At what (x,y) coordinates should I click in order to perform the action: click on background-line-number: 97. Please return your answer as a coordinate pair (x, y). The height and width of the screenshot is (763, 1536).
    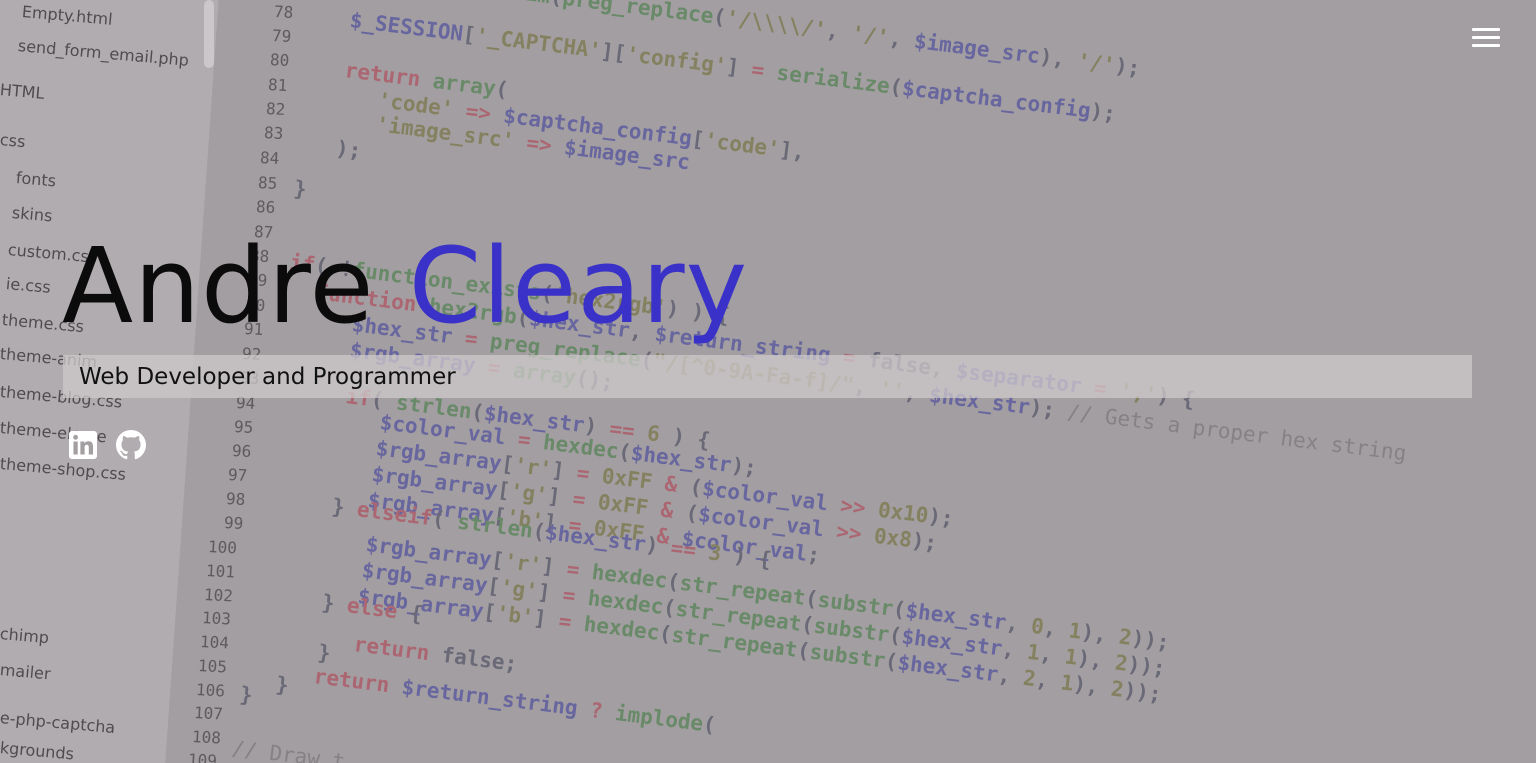
    Looking at the image, I should click on (237, 475).